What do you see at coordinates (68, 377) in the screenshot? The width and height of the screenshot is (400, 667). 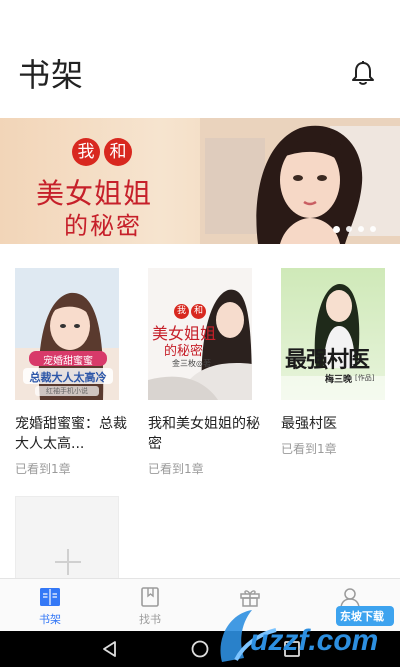 I see `cover-subtitle: 总裁大人太高冷` at bounding box center [68, 377].